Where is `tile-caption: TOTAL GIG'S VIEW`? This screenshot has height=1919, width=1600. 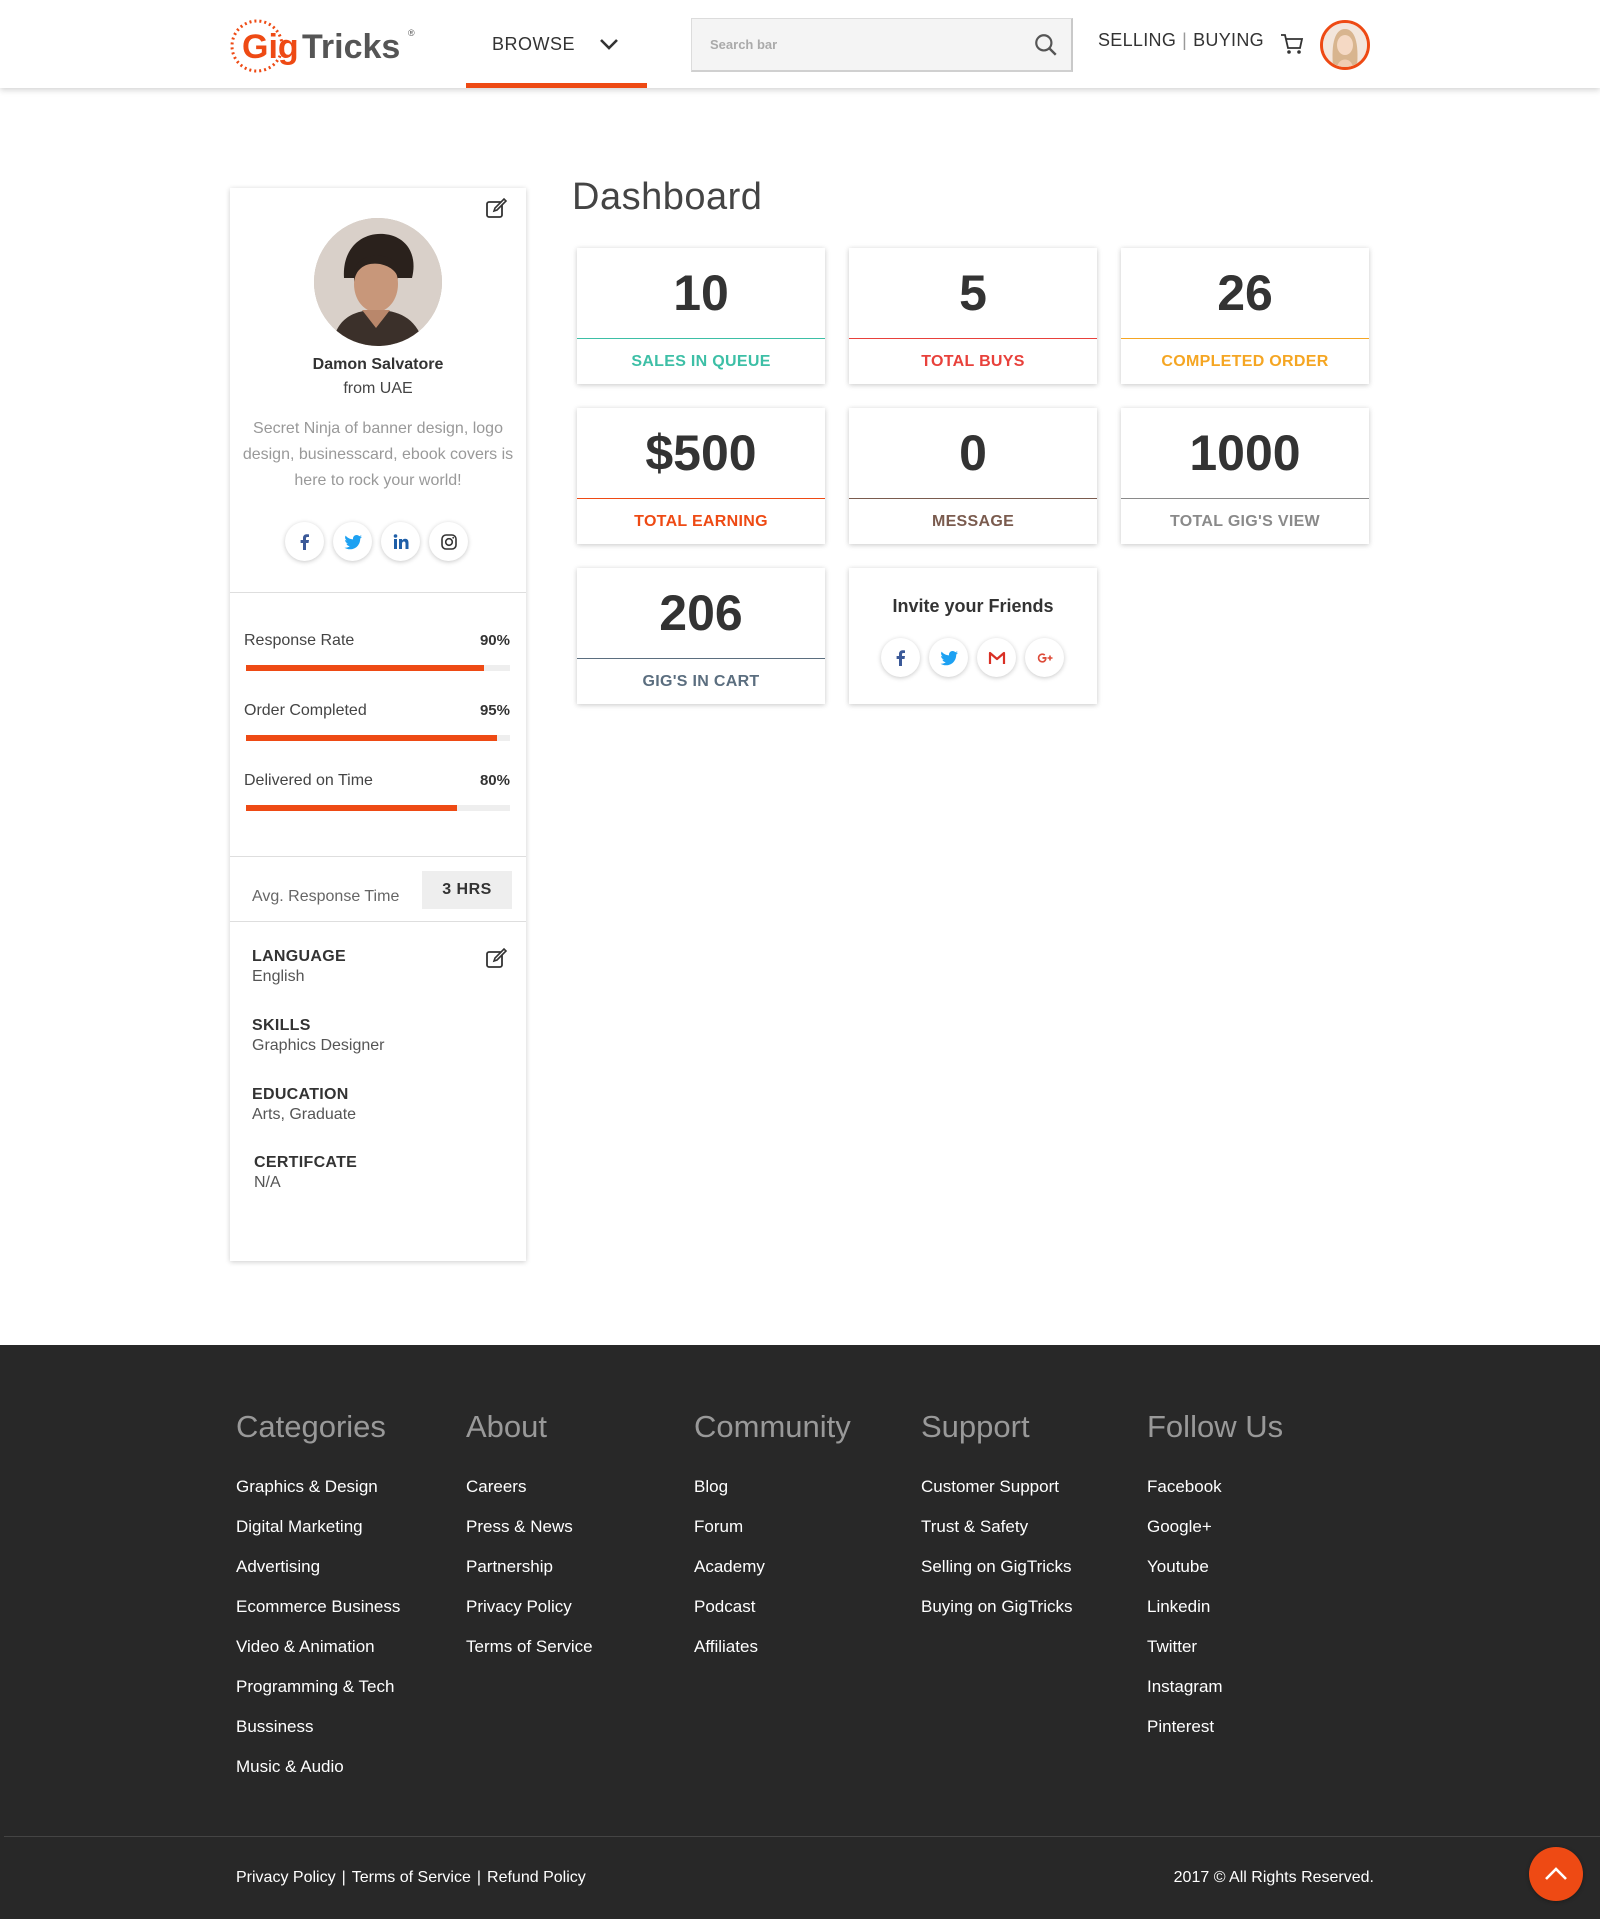
tile-caption: TOTAL GIG'S VIEW is located at coordinates (1245, 521).